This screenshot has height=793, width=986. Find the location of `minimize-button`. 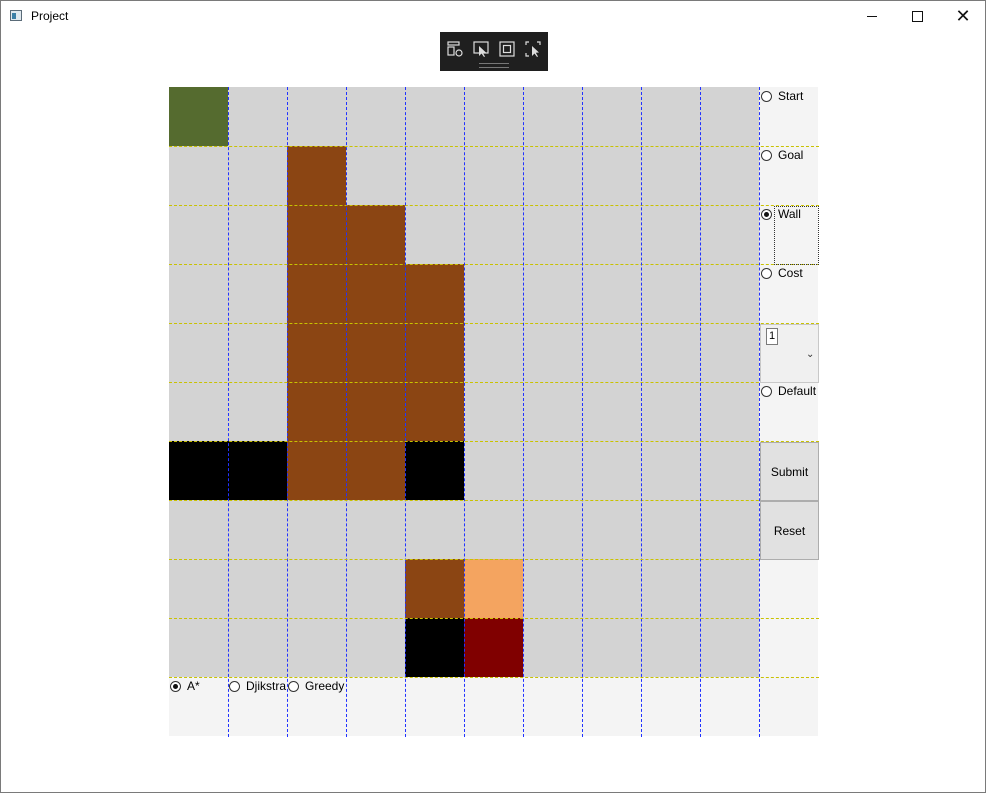

minimize-button is located at coordinates (872, 16).